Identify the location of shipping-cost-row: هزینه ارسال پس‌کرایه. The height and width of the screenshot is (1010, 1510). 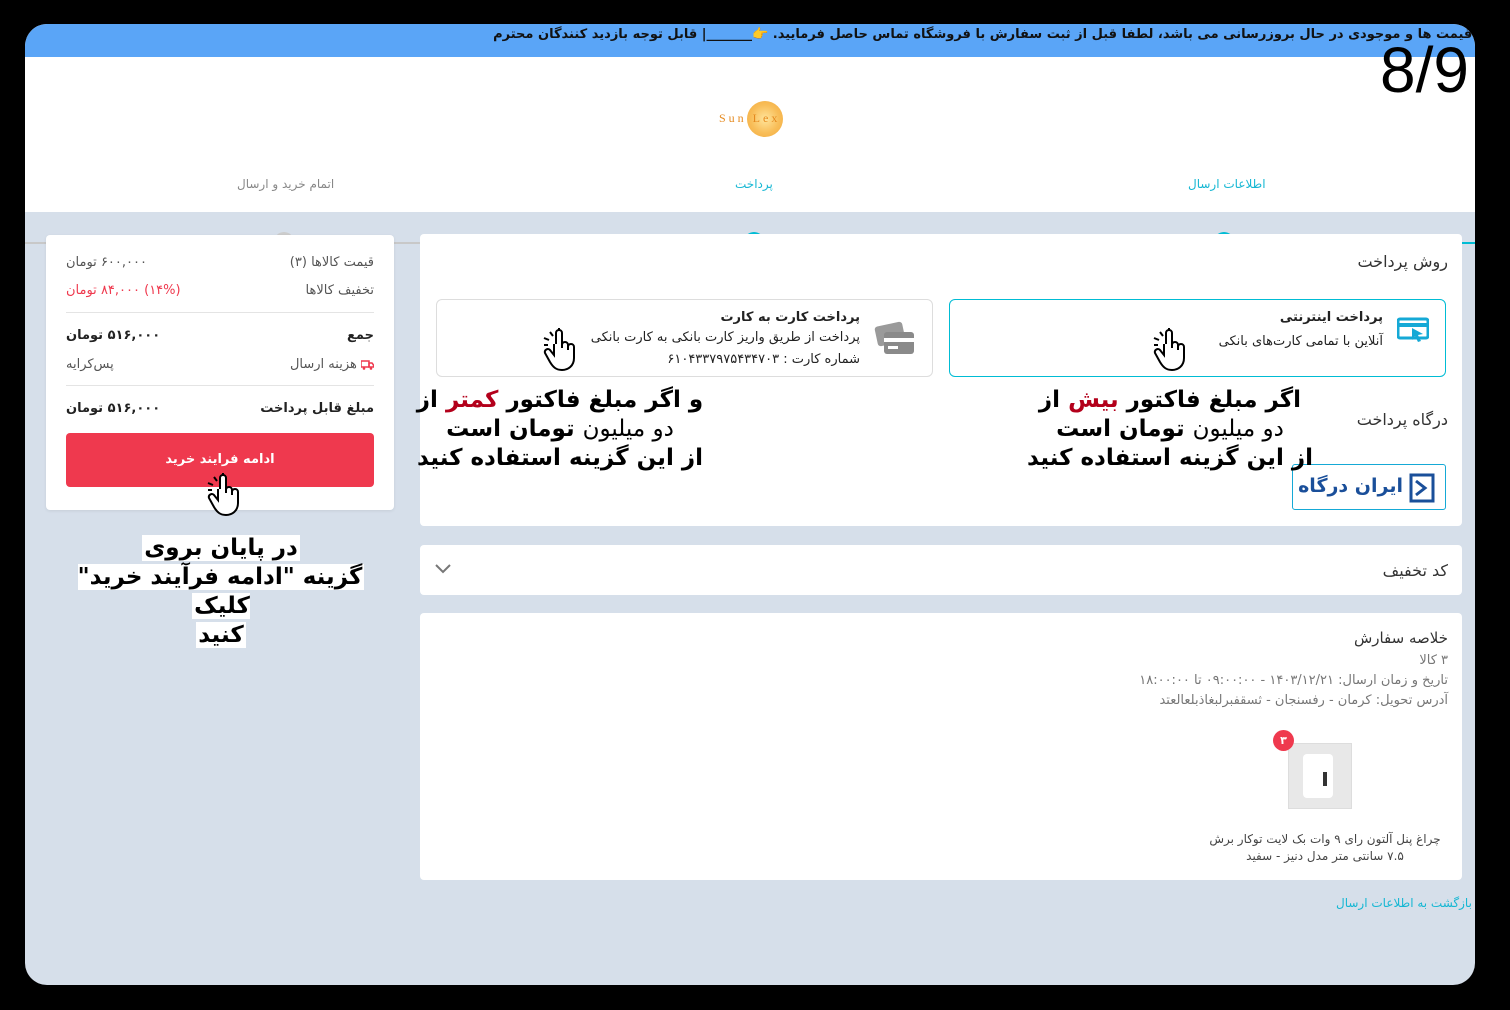
(220, 367).